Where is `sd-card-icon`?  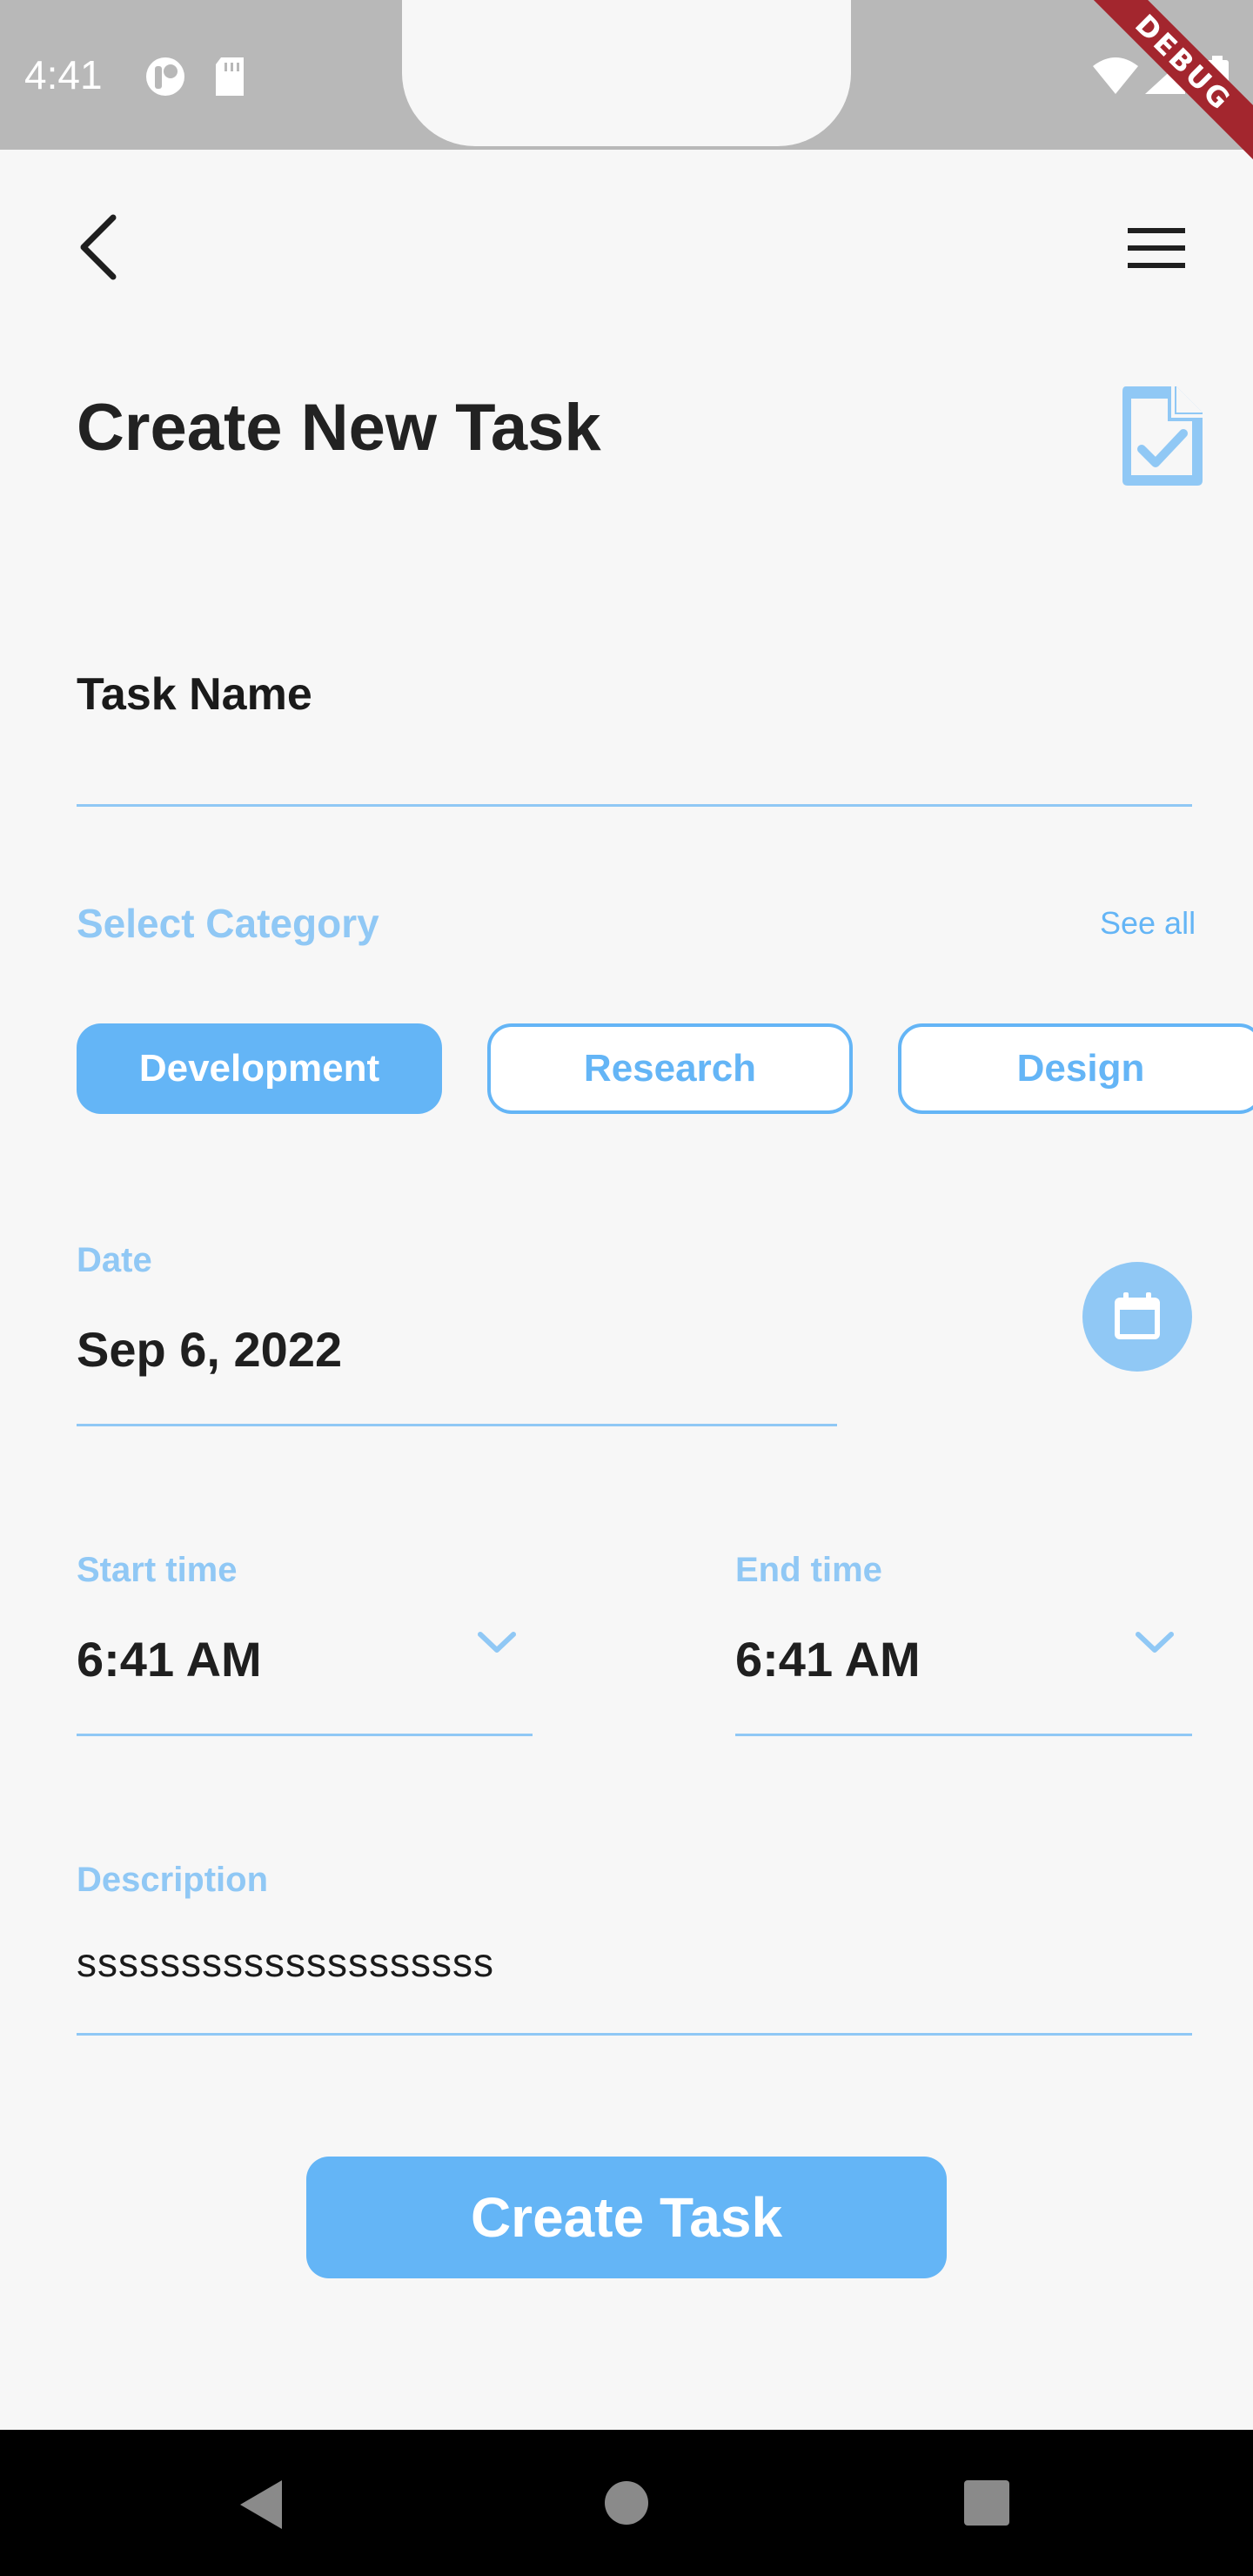
sd-card-icon is located at coordinates (230, 77).